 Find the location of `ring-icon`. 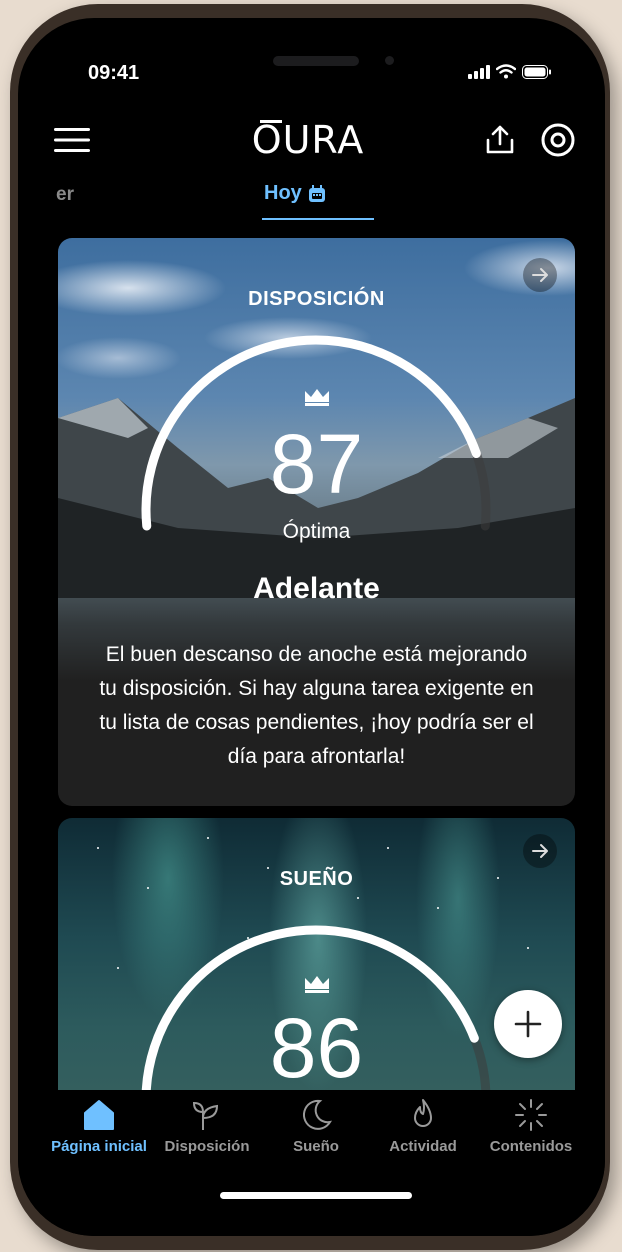

ring-icon is located at coordinates (558, 140).